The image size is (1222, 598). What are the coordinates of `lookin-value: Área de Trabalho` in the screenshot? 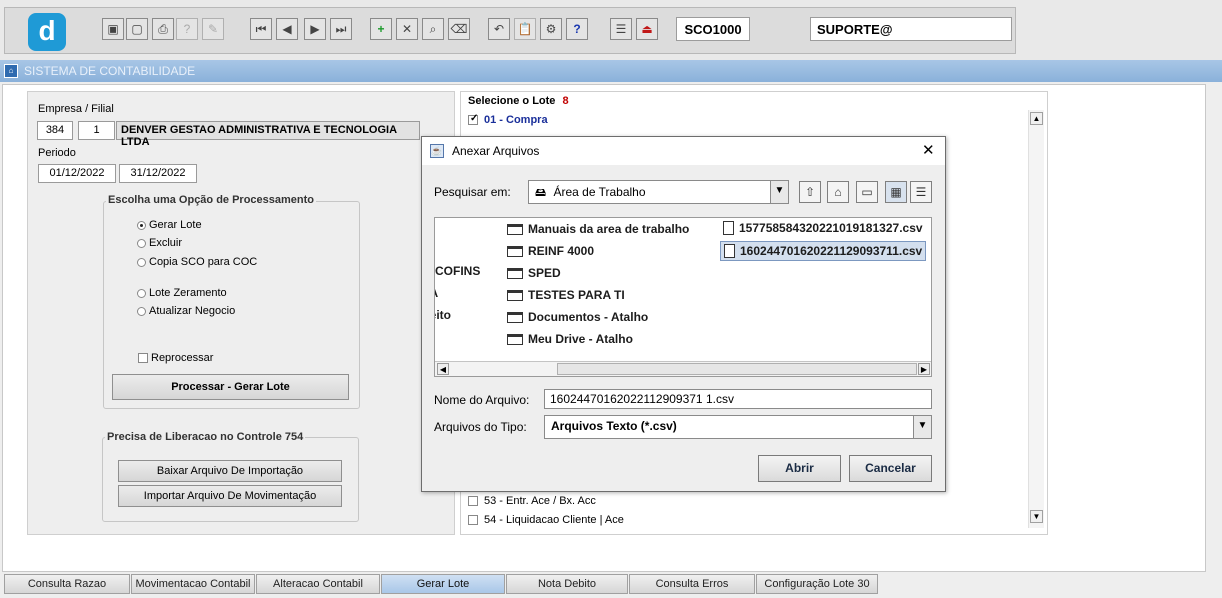 It's located at (599, 192).